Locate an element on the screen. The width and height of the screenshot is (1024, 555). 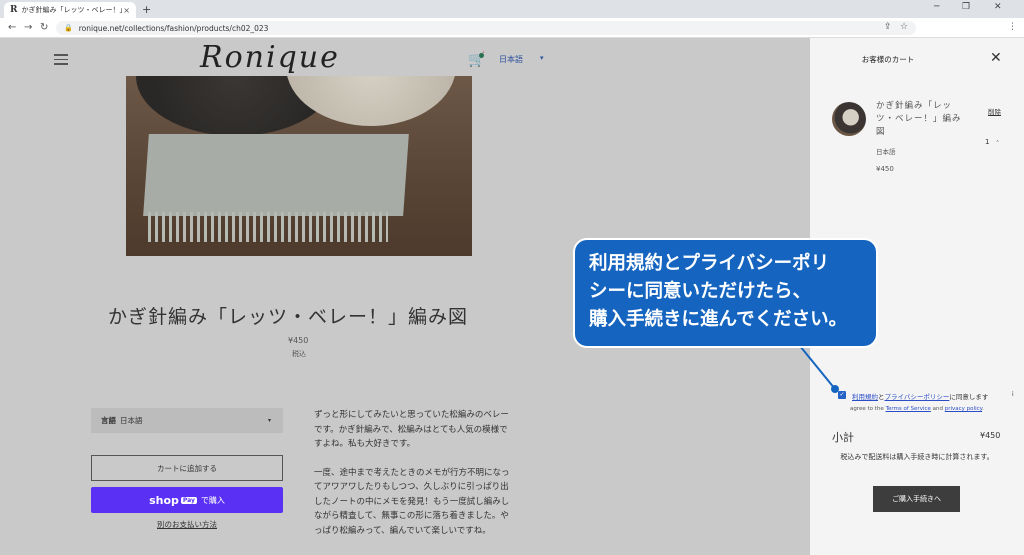
ronique-favicon-icon: R is located at coordinates (14, 10).